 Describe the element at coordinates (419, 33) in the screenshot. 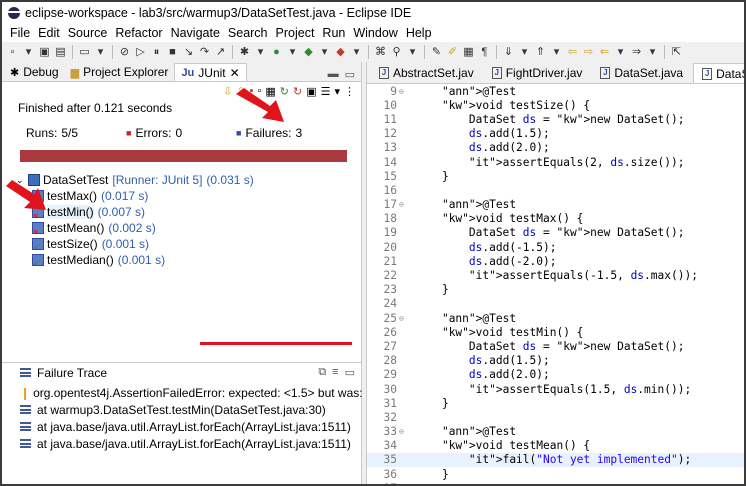

I see `menu-help: Help` at that location.